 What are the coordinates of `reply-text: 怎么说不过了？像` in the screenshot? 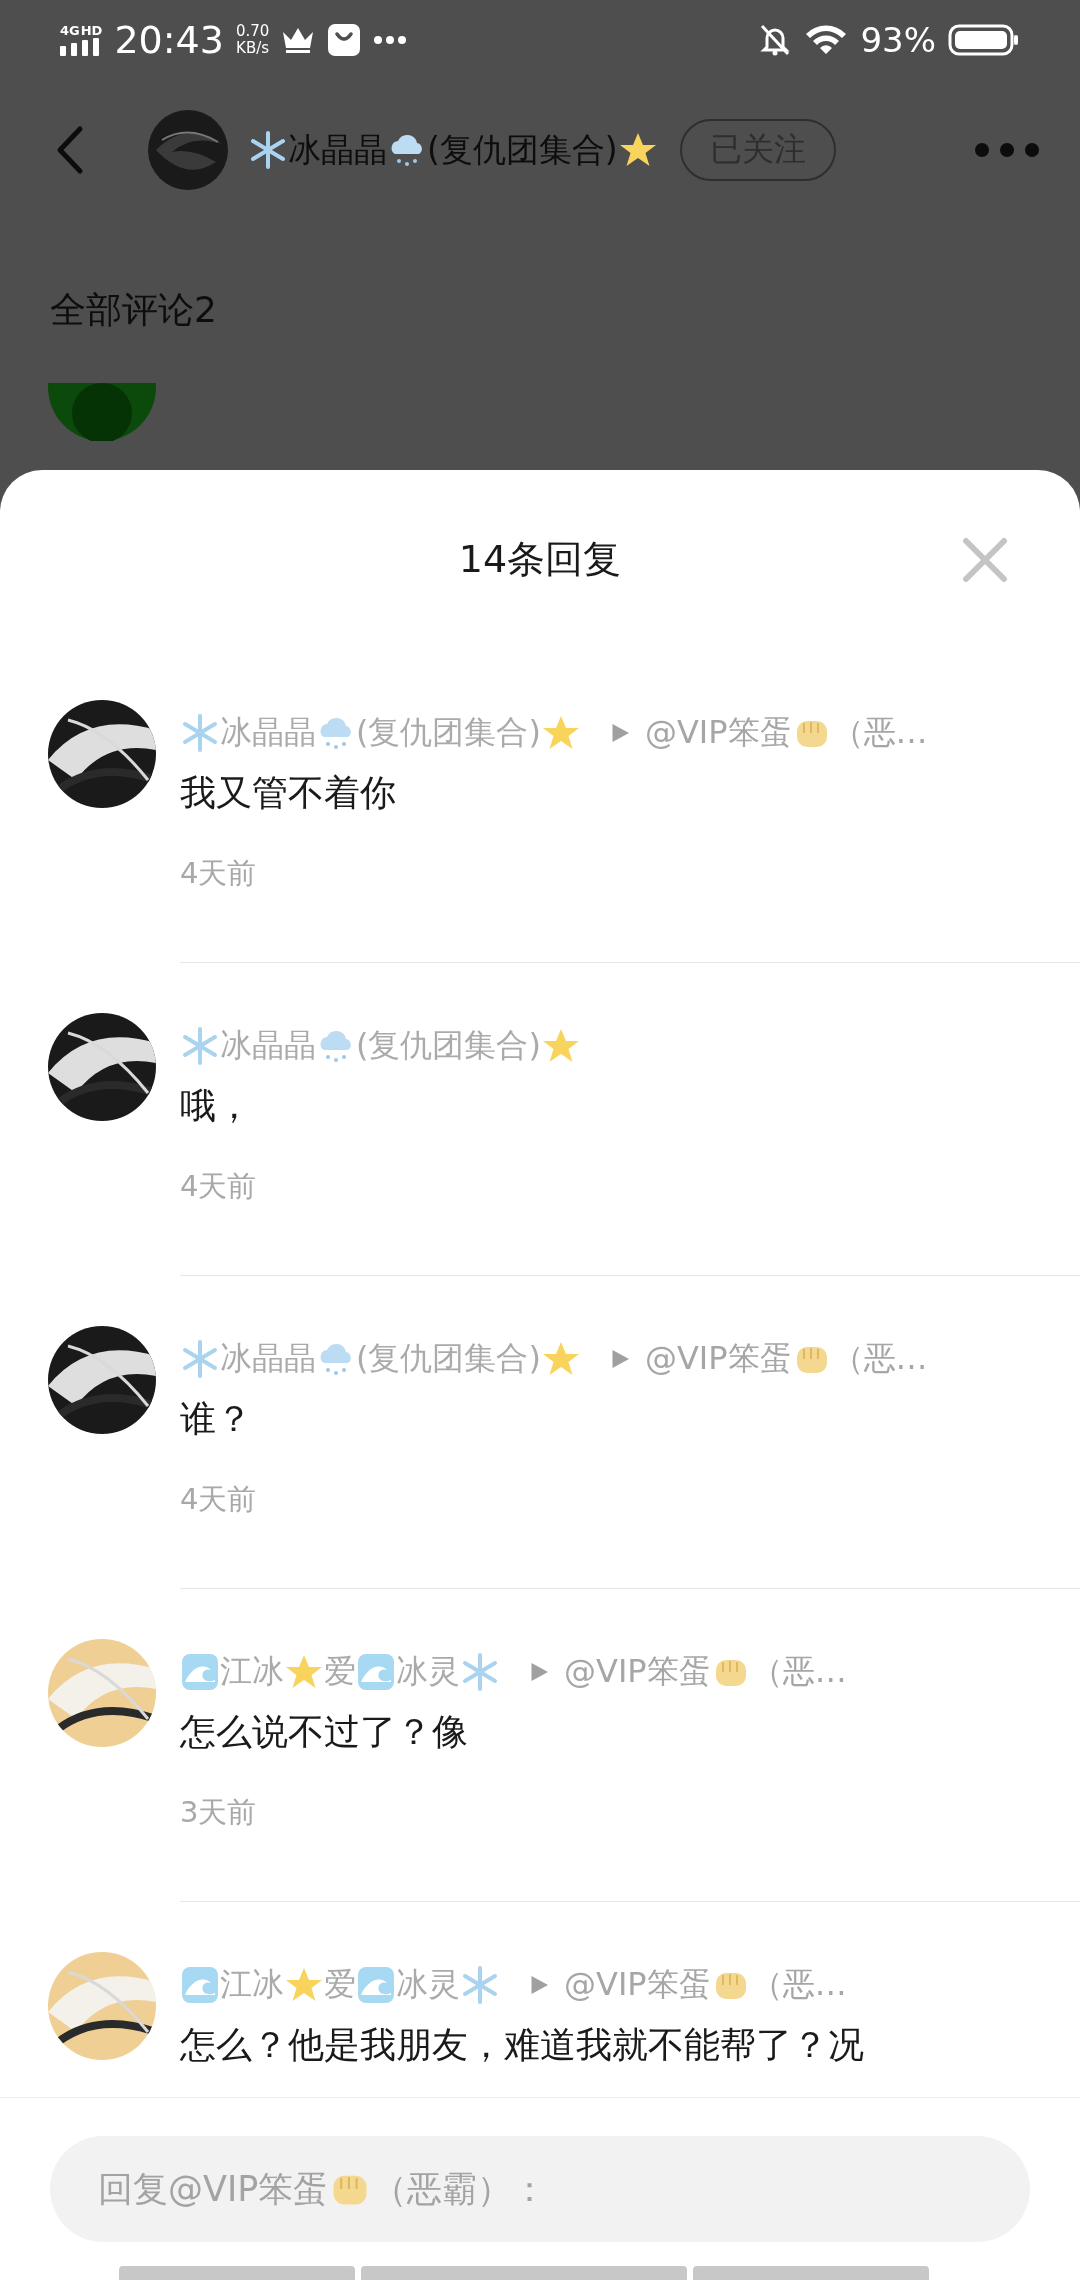 It's located at (324, 1732).